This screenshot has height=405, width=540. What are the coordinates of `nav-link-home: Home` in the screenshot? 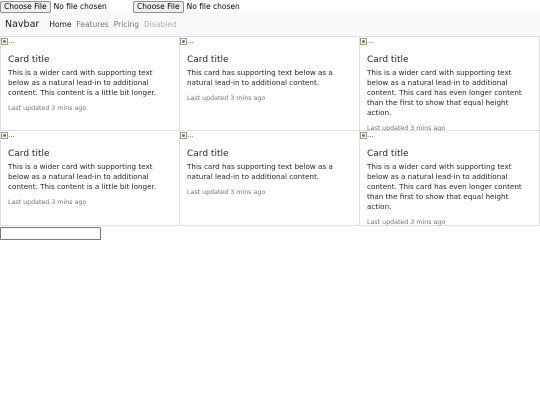 It's located at (60, 24).